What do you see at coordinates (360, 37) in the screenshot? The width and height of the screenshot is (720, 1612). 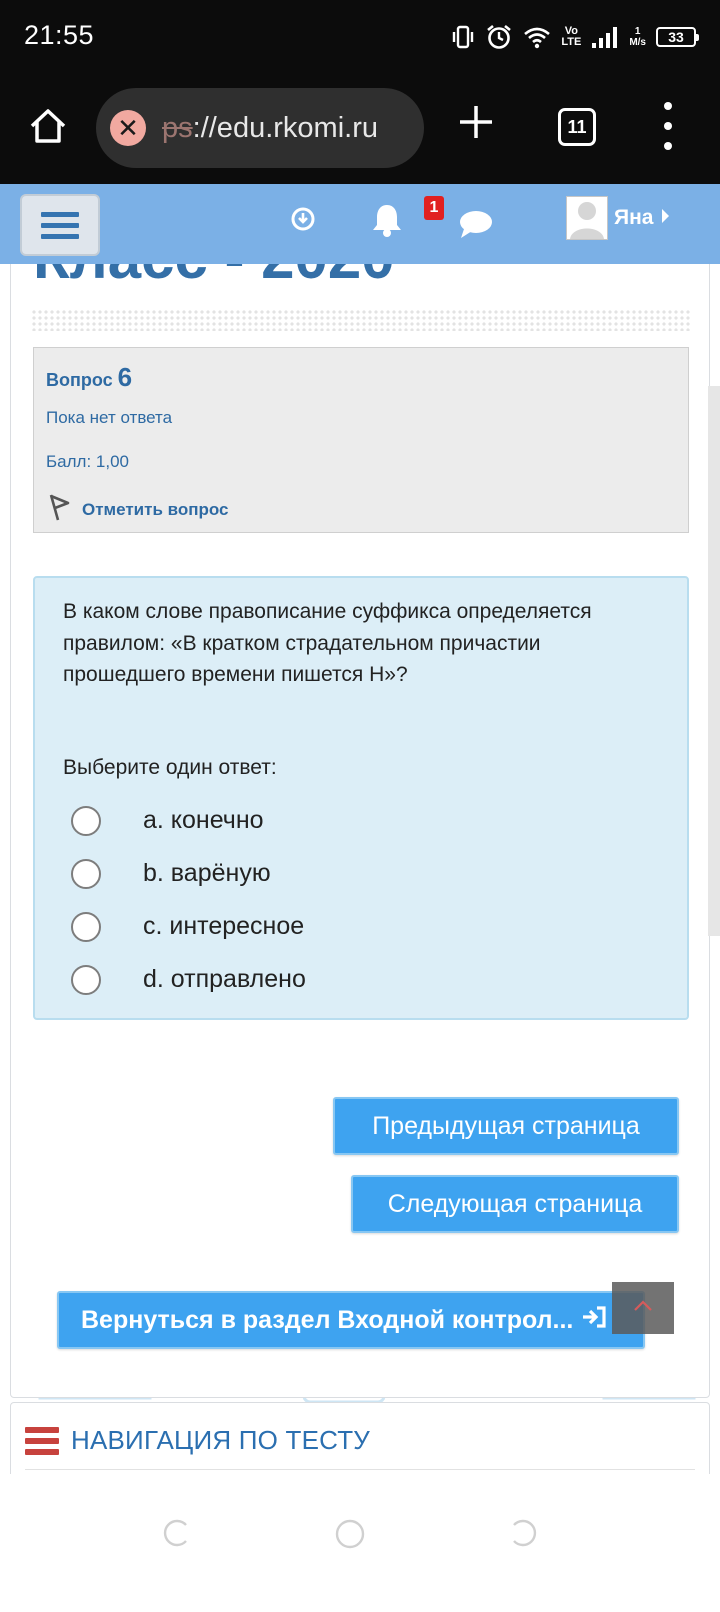 I see `status-bar: 21:55 Vo LTE 1 M/s 33` at bounding box center [360, 37].